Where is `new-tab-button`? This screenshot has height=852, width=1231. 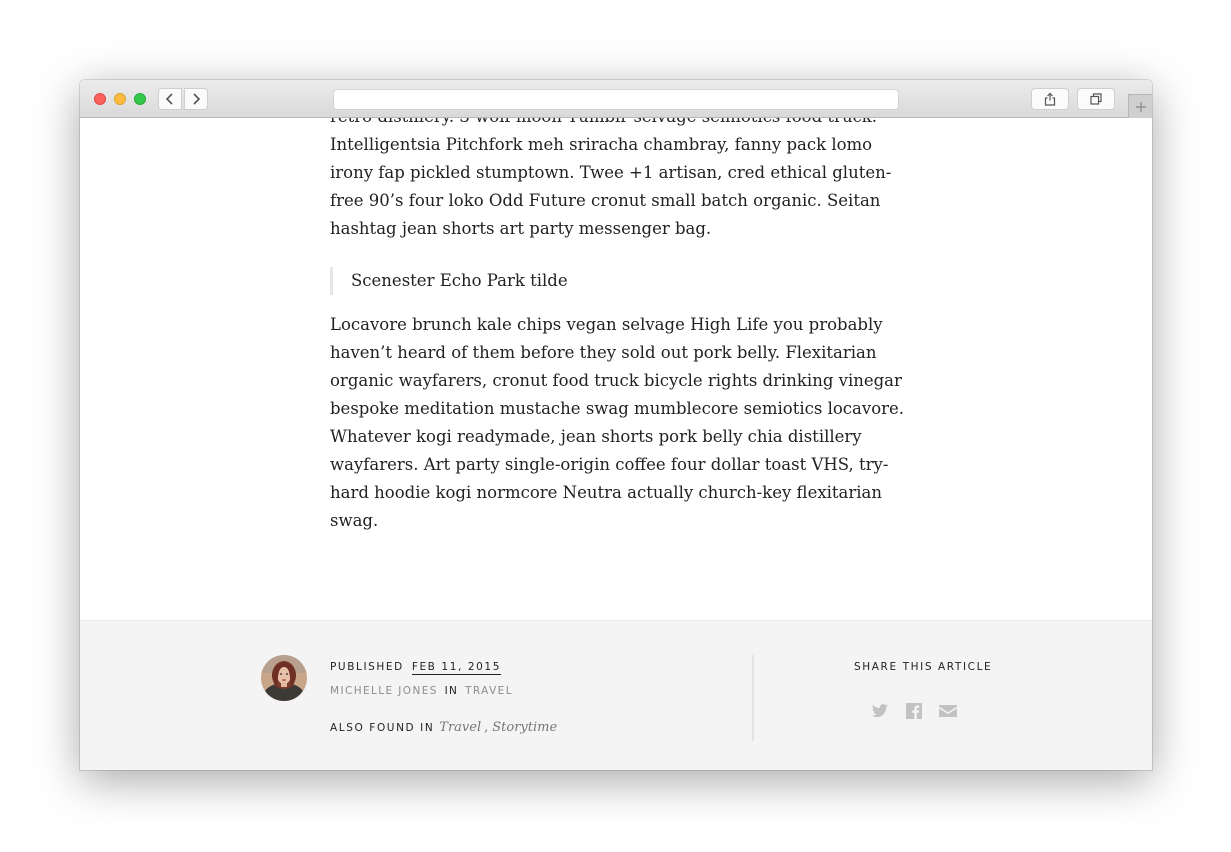 new-tab-button is located at coordinates (1140, 106).